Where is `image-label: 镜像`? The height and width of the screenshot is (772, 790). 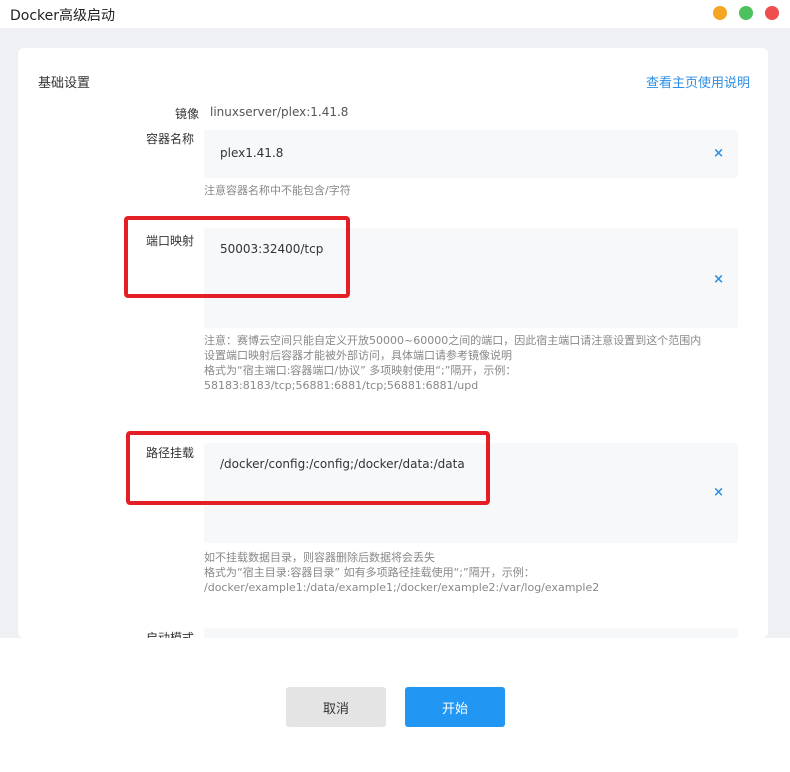
image-label: 镜像 is located at coordinates (186, 114).